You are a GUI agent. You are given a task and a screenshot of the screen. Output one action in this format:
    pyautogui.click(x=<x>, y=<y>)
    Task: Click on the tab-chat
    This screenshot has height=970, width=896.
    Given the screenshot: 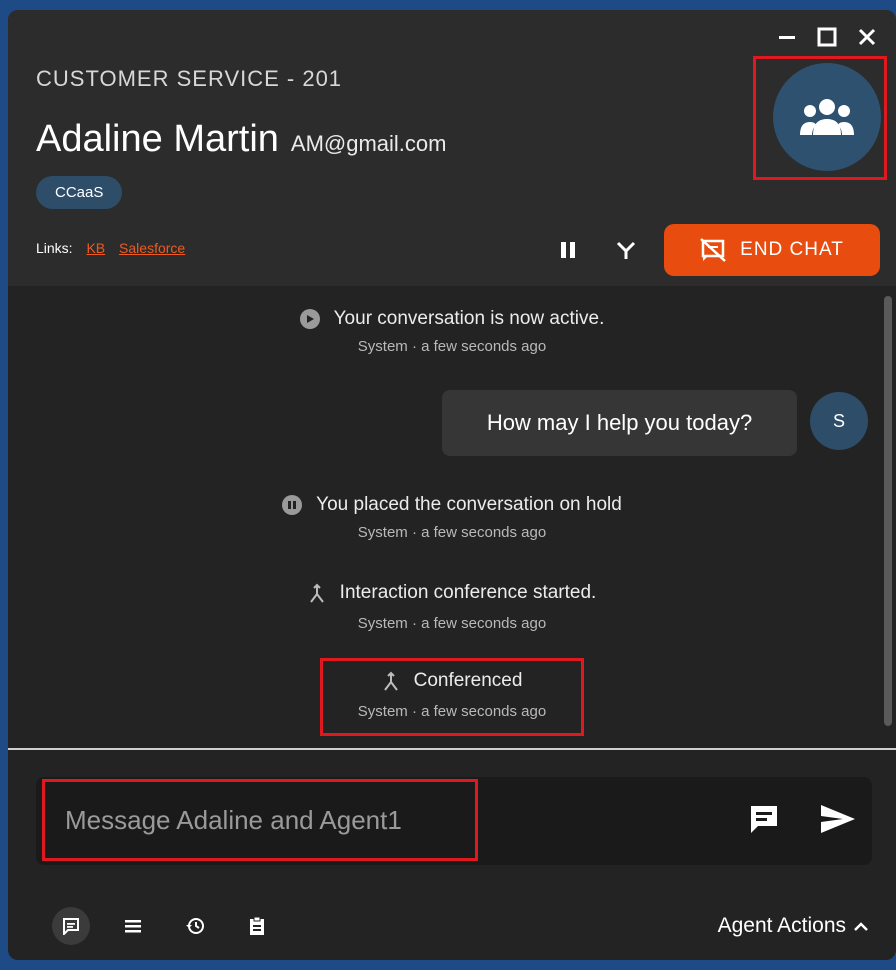 What is the action you would take?
    pyautogui.click(x=71, y=926)
    